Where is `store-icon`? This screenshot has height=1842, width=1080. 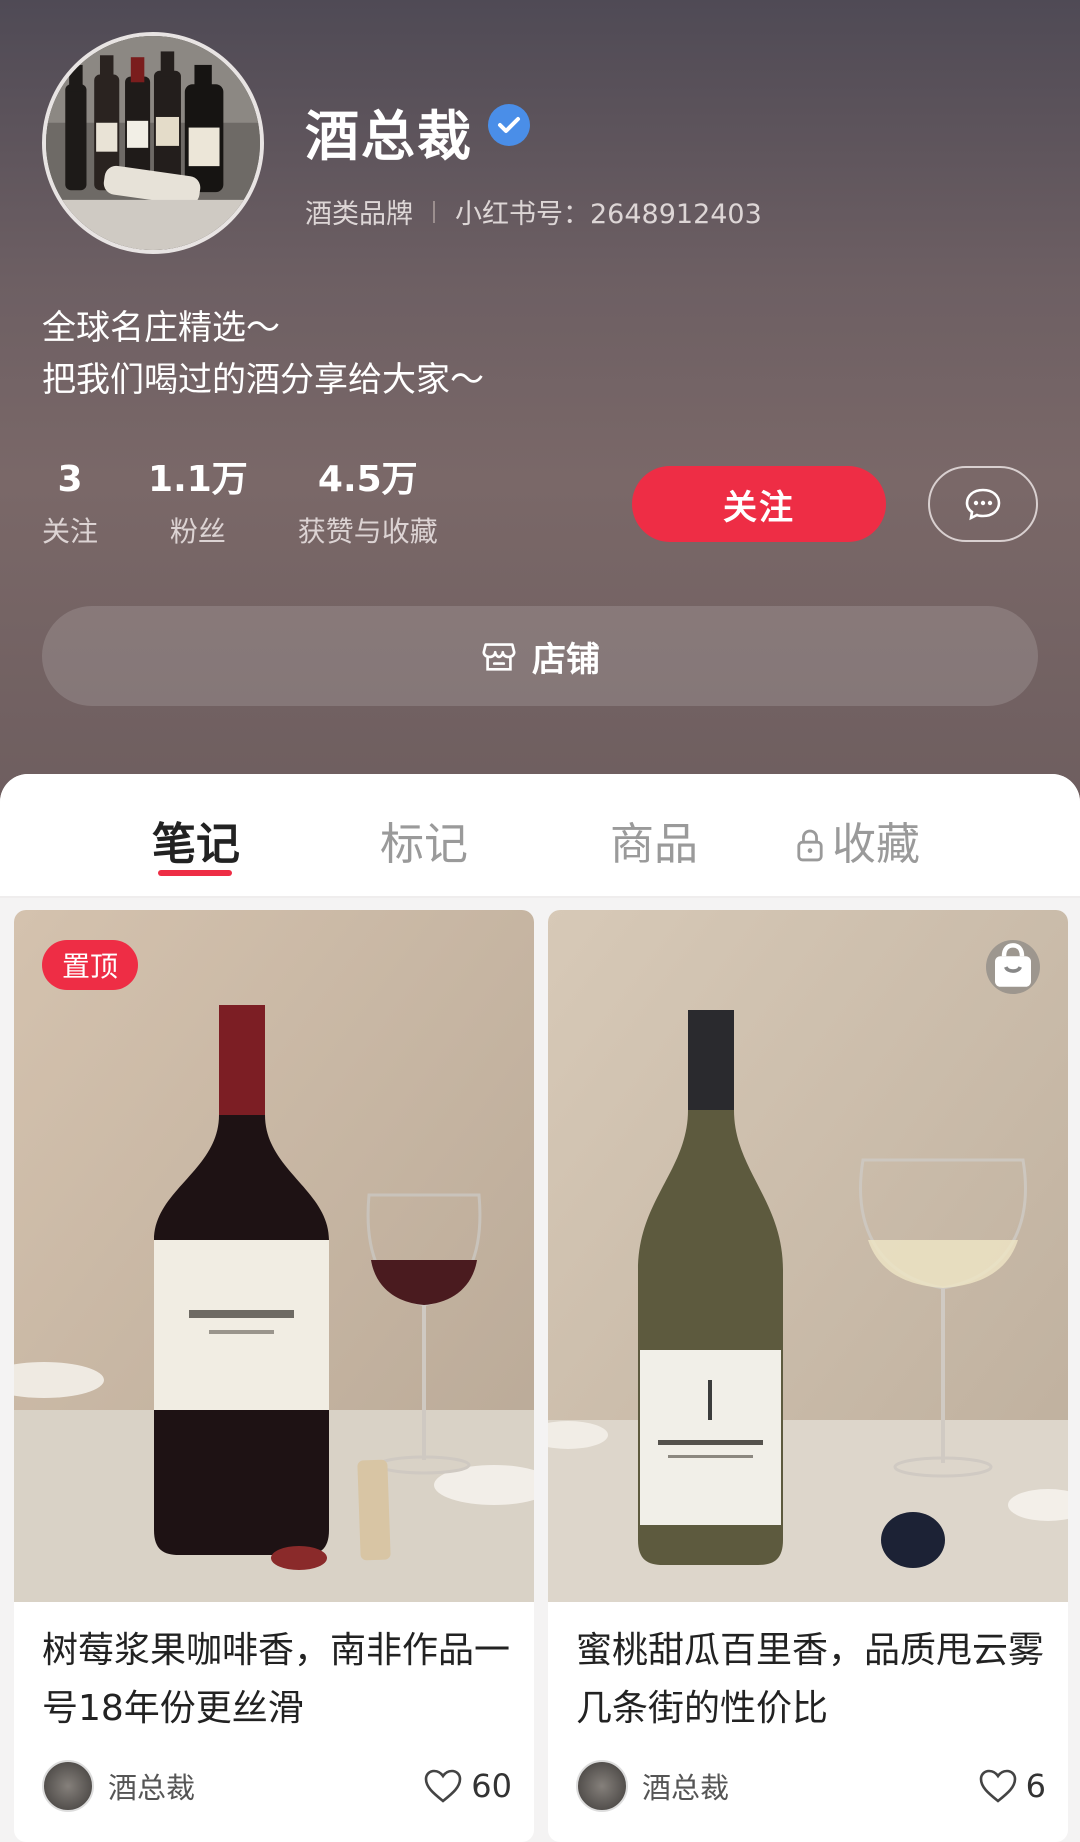
store-icon is located at coordinates (499, 656).